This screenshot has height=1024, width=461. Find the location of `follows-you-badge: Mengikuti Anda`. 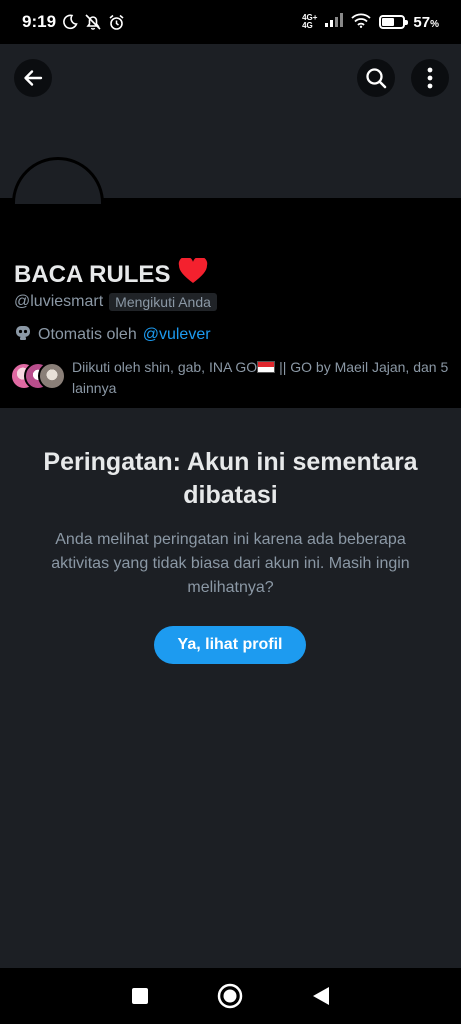

follows-you-badge: Mengikuti Anda is located at coordinates (163, 302).